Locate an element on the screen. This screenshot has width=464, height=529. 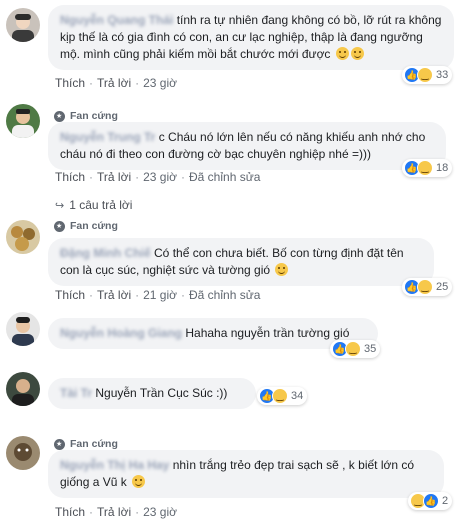
reaction-summary: 👍 ‿ 34 is located at coordinates (282, 396).